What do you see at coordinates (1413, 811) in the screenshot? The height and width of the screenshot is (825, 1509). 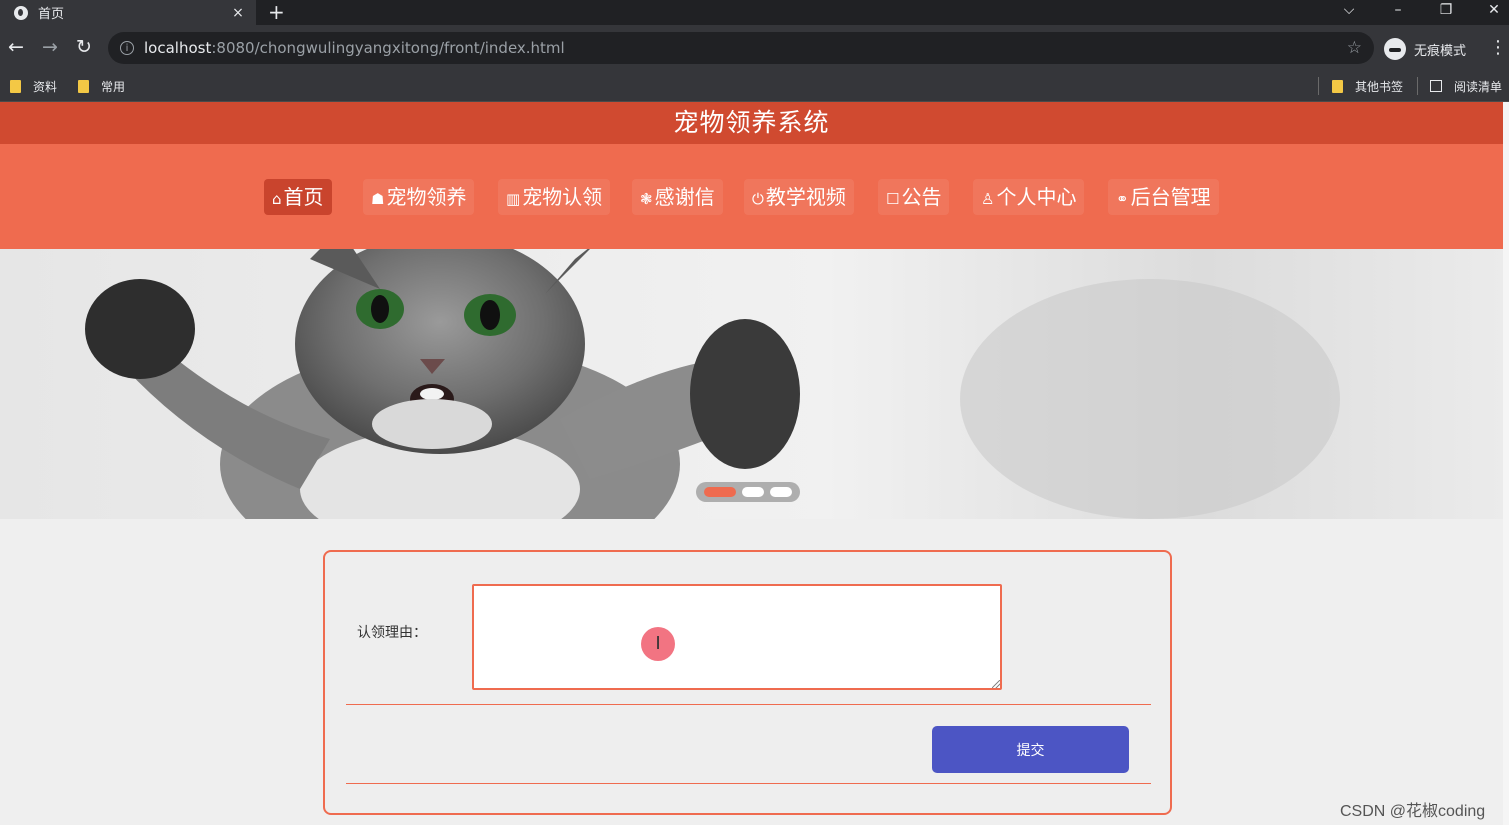 I see `watermark: CSDN @花椒coding` at bounding box center [1413, 811].